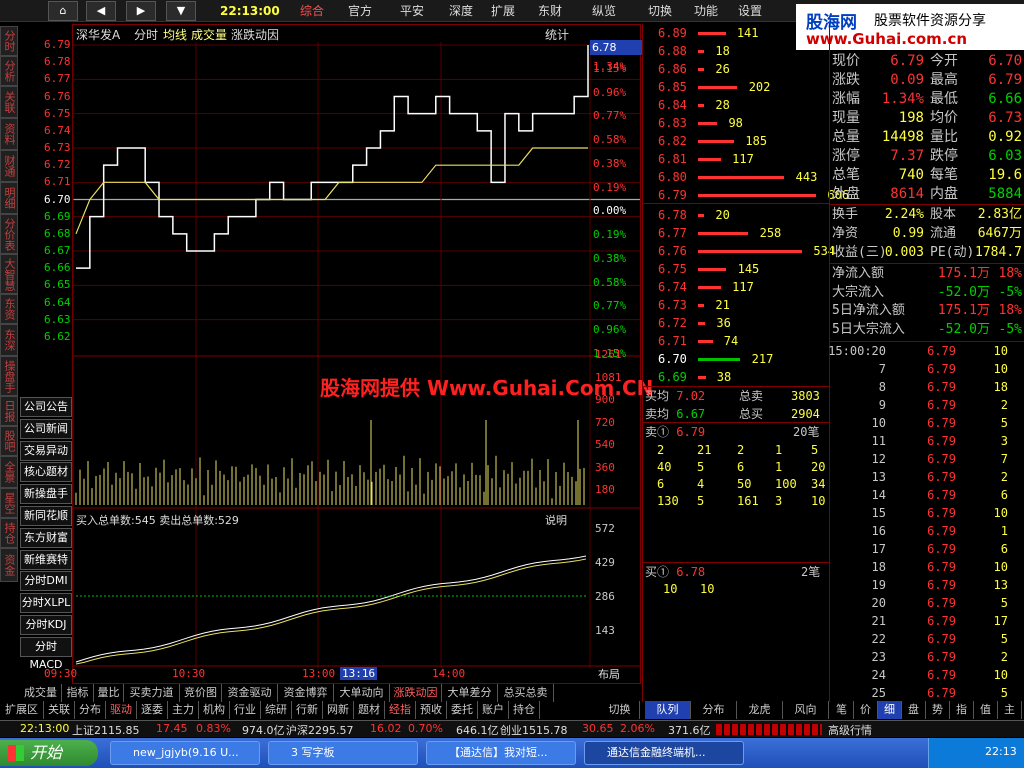 This screenshot has height=768, width=1024. What do you see at coordinates (46, 537) in the screenshot?
I see `left-button-6: 东方财富` at bounding box center [46, 537].